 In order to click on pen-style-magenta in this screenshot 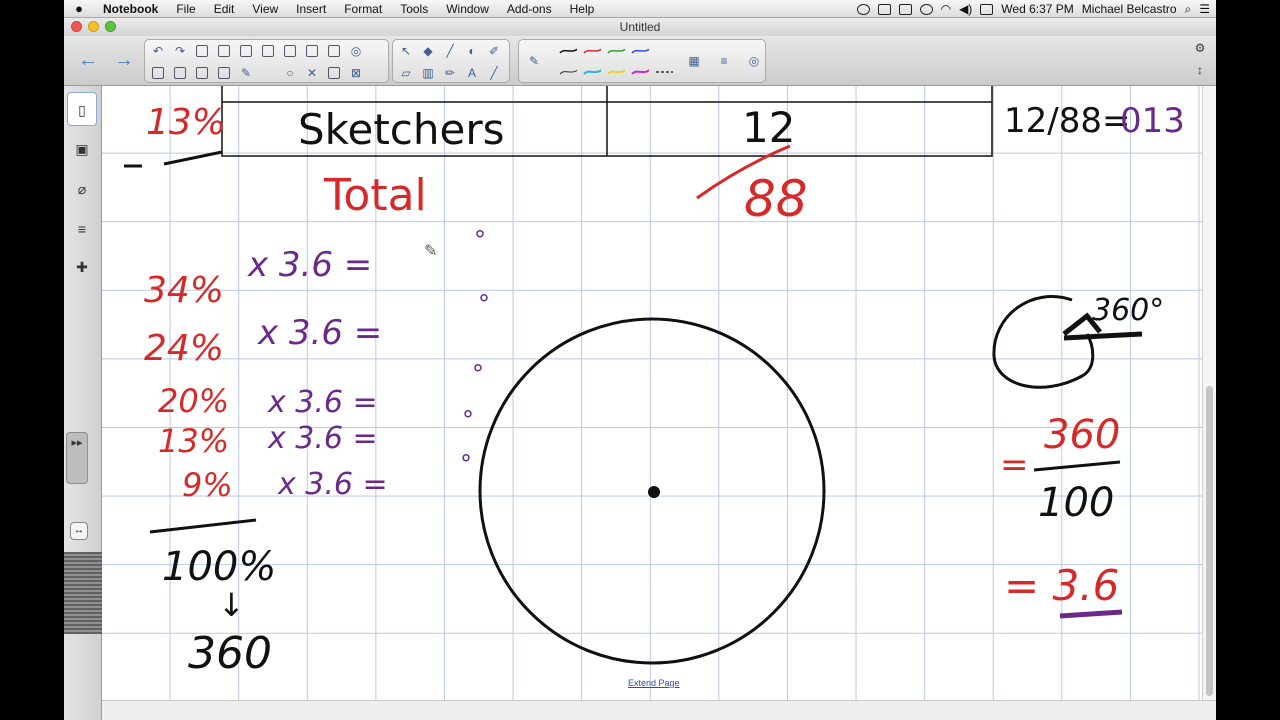, I will do `click(640, 71)`.